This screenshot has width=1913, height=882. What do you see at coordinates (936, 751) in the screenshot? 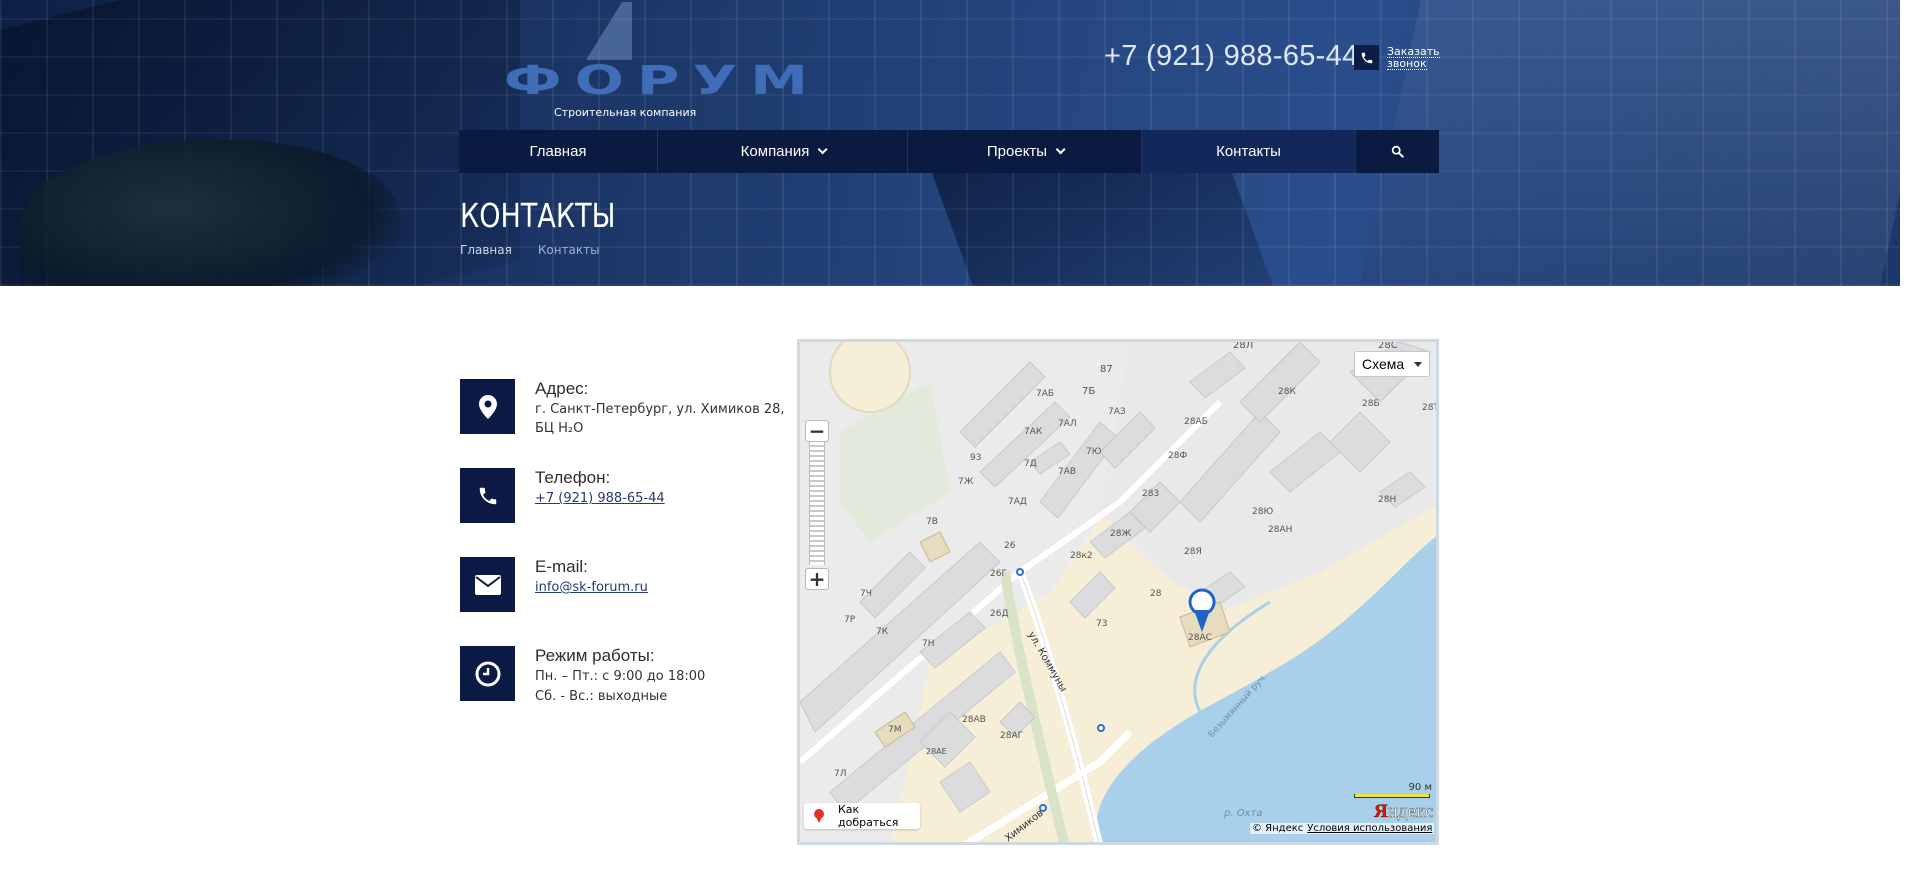
I see `map-label: 28АЕ` at bounding box center [936, 751].